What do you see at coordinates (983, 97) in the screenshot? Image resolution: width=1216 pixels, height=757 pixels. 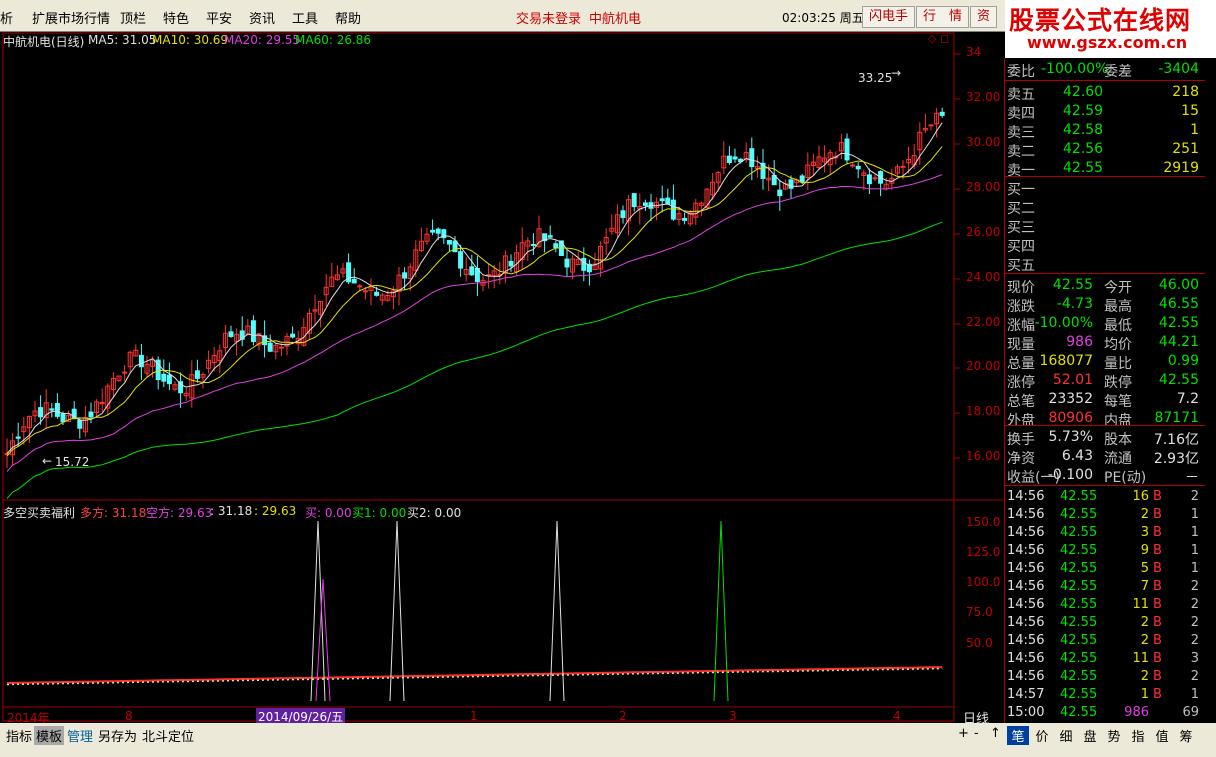 I see `y-tick-label: 32.00` at bounding box center [983, 97].